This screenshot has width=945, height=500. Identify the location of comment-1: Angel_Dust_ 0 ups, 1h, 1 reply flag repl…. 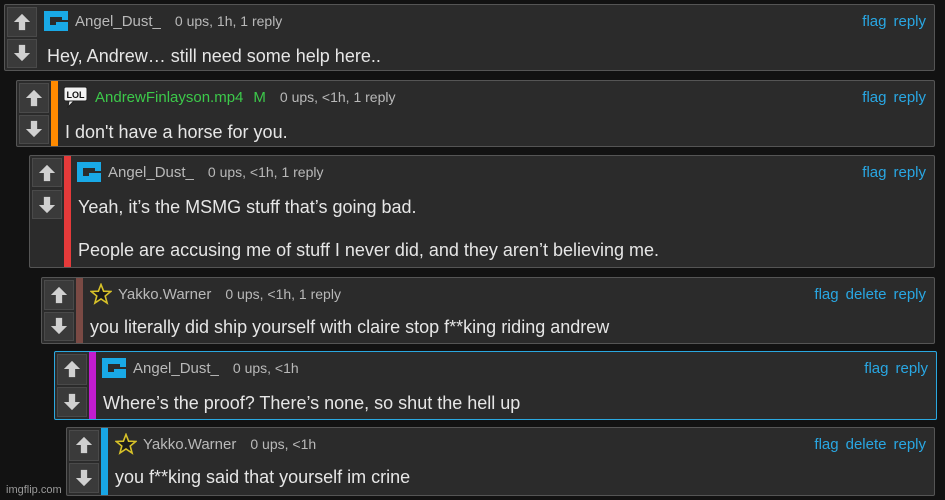
(469, 37).